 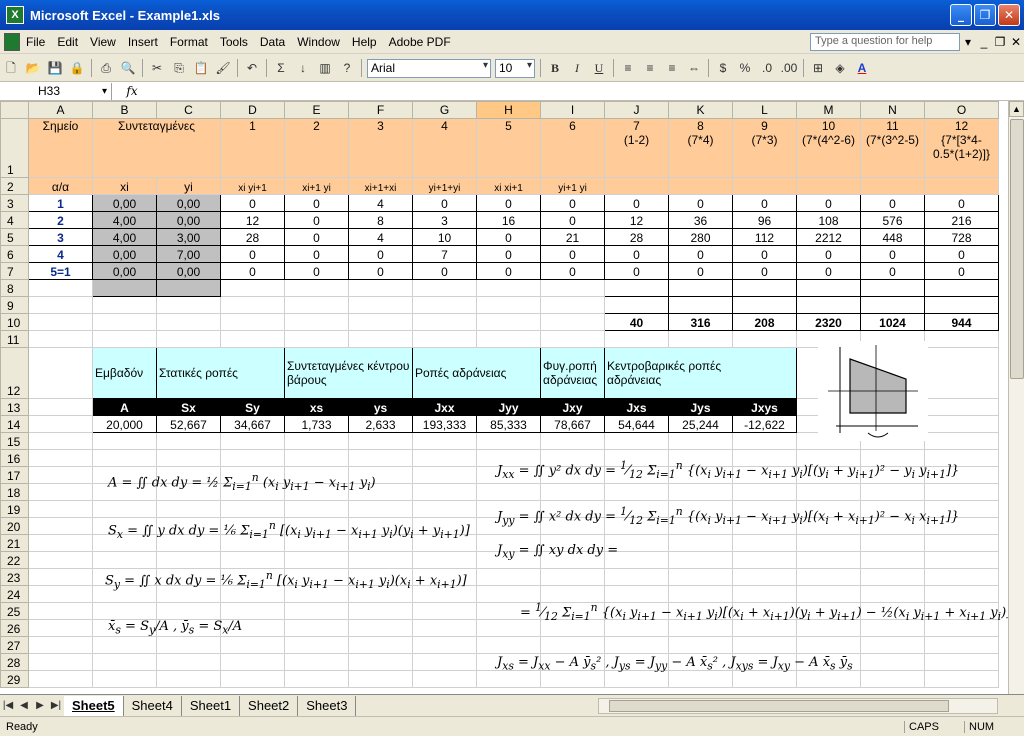 I want to click on cell: 12, so click(x=252, y=220).